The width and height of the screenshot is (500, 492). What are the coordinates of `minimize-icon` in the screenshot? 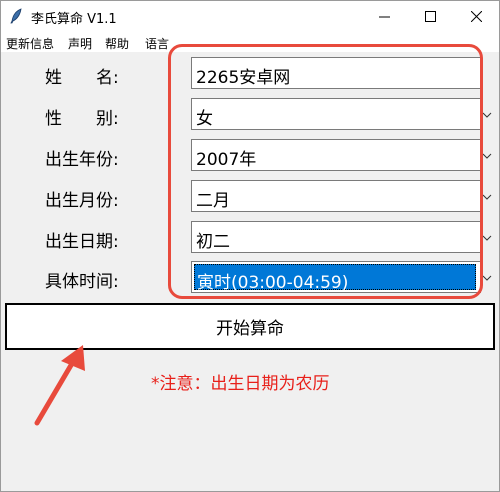 It's located at (384, 17).